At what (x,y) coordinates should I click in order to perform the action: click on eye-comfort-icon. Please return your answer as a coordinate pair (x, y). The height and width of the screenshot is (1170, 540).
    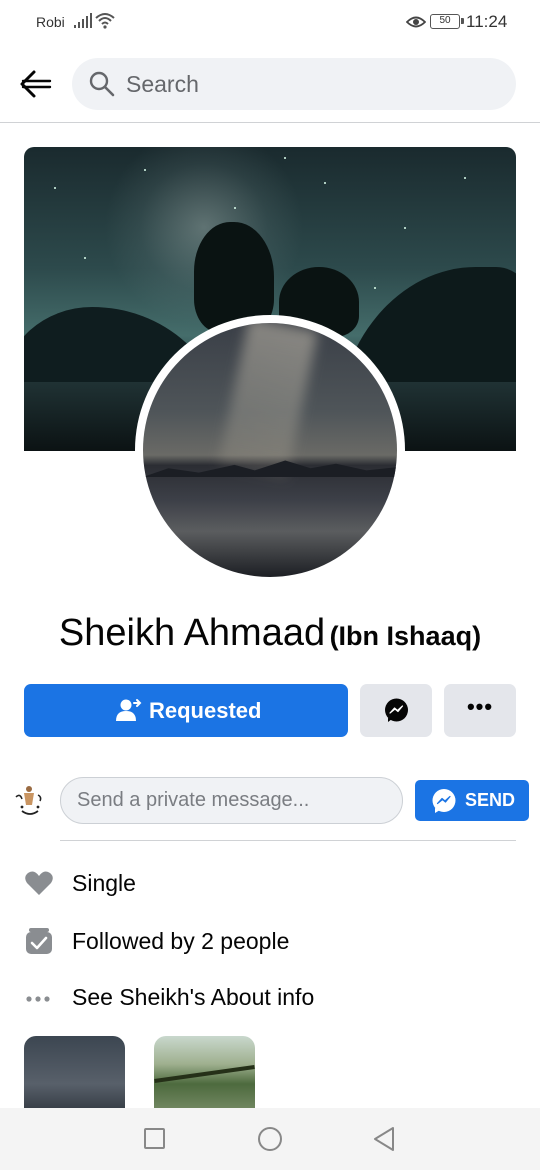
    Looking at the image, I should click on (416, 24).